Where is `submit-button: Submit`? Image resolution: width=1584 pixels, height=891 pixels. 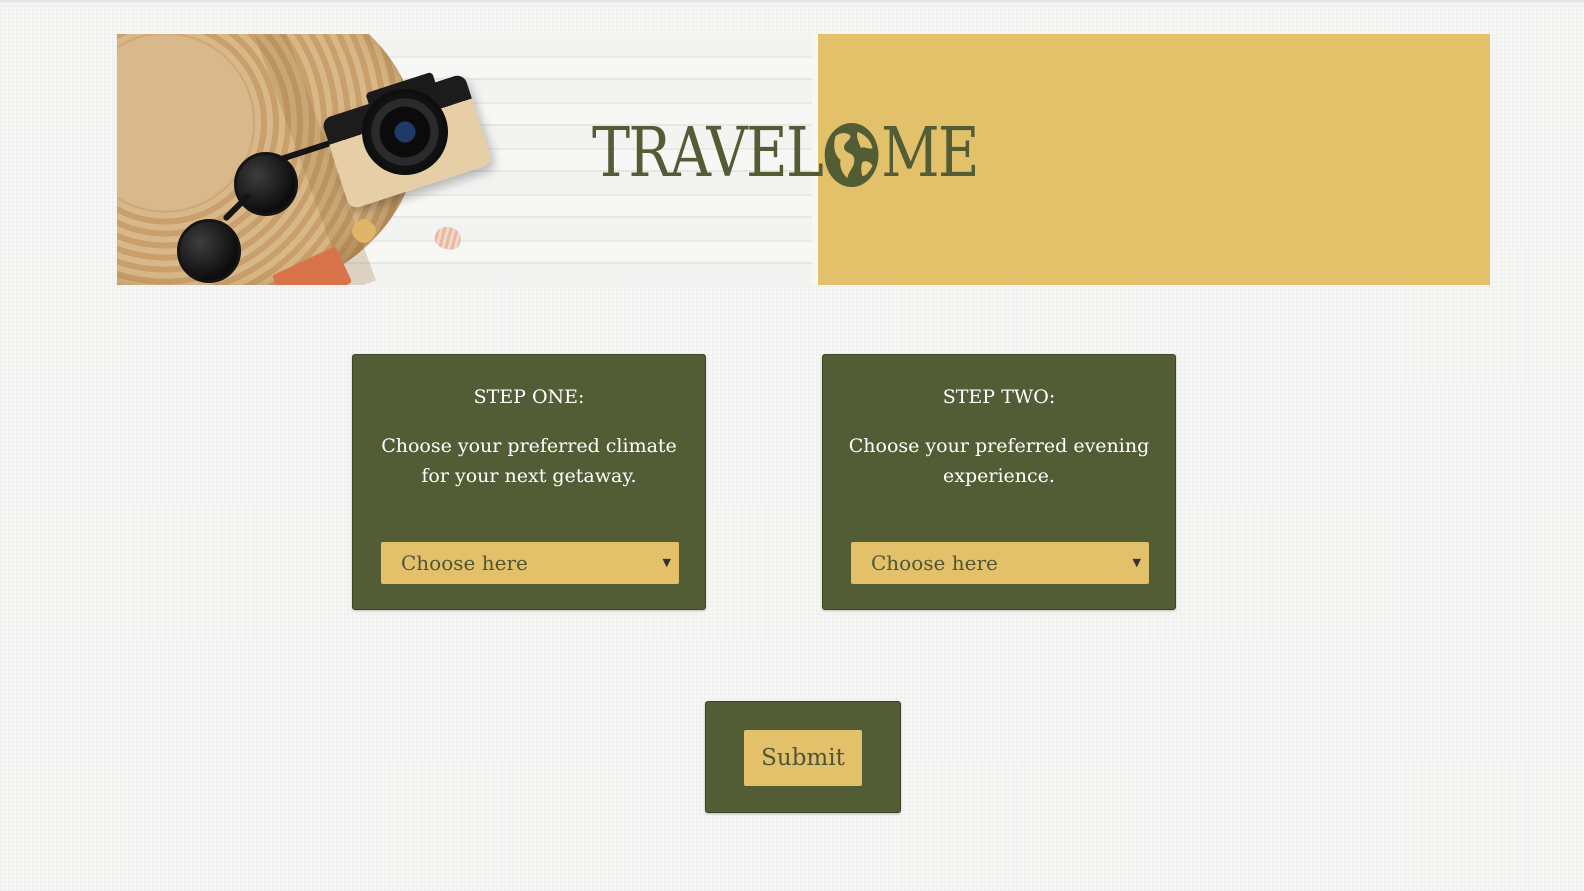 submit-button: Submit is located at coordinates (803, 758).